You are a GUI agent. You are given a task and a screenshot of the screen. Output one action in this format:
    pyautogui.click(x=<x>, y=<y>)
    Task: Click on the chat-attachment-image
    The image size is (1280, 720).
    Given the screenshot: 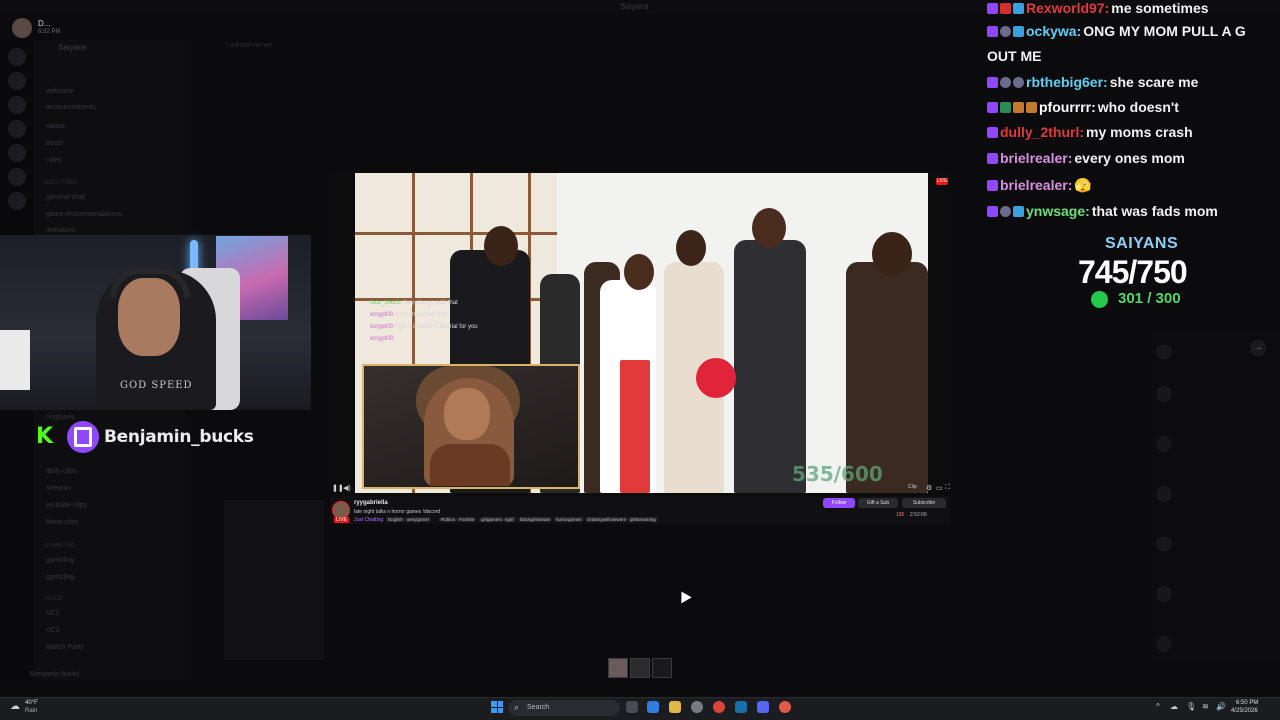 What is the action you would take?
    pyautogui.click(x=274, y=580)
    